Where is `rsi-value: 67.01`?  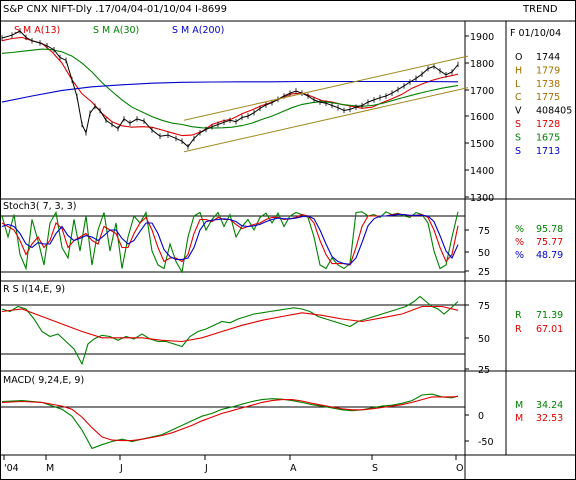
rsi-value: 67.01 is located at coordinates (549, 329).